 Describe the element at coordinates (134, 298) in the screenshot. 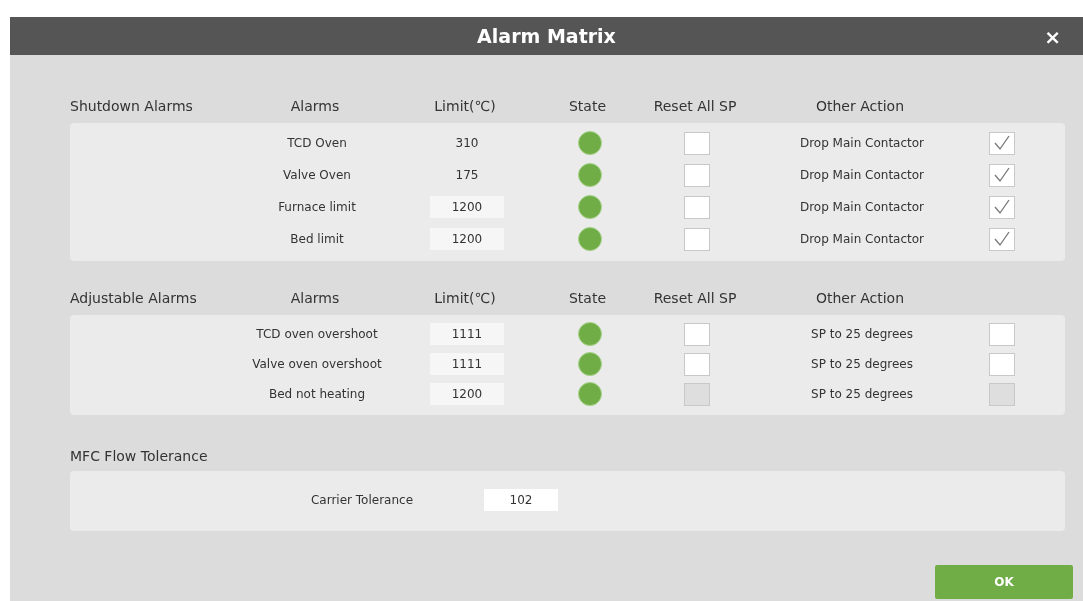

I see `section-title: Adjustable Alarms` at that location.